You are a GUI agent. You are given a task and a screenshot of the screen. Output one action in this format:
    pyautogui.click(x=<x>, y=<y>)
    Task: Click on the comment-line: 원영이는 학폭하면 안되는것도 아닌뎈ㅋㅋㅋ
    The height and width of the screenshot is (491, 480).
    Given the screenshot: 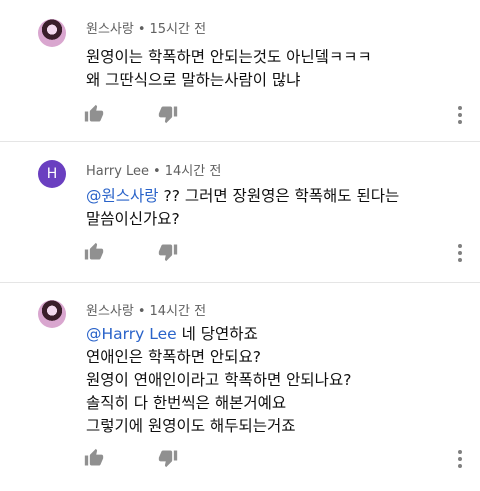 What is the action you would take?
    pyautogui.click(x=271, y=57)
    